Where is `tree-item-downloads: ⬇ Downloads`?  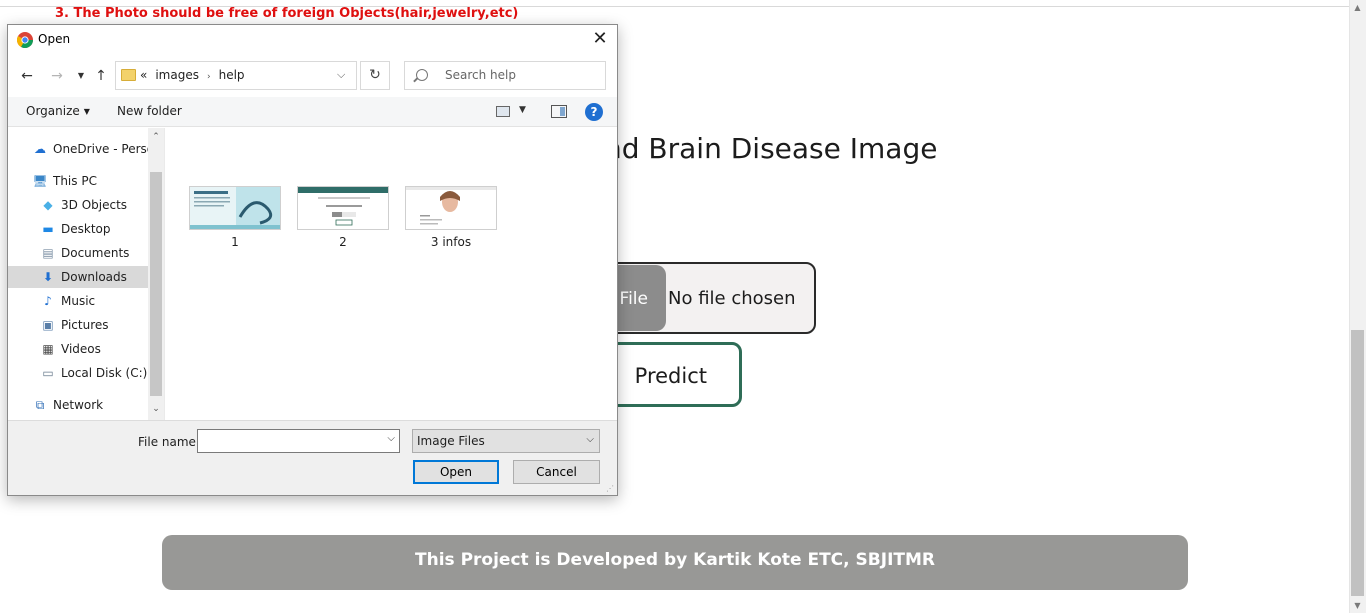 tree-item-downloads: ⬇ Downloads is located at coordinates (78, 277).